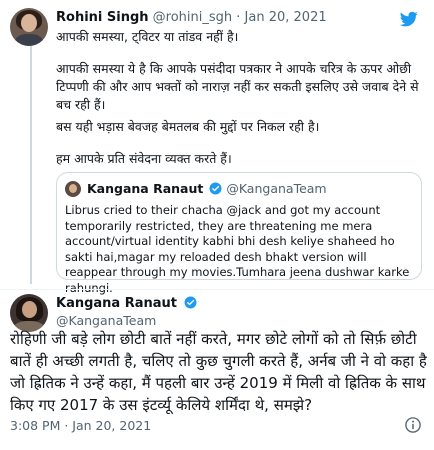 The height and width of the screenshot is (450, 434). Describe the element at coordinates (409, 19) in the screenshot. I see `twitter-bird-icon` at that location.